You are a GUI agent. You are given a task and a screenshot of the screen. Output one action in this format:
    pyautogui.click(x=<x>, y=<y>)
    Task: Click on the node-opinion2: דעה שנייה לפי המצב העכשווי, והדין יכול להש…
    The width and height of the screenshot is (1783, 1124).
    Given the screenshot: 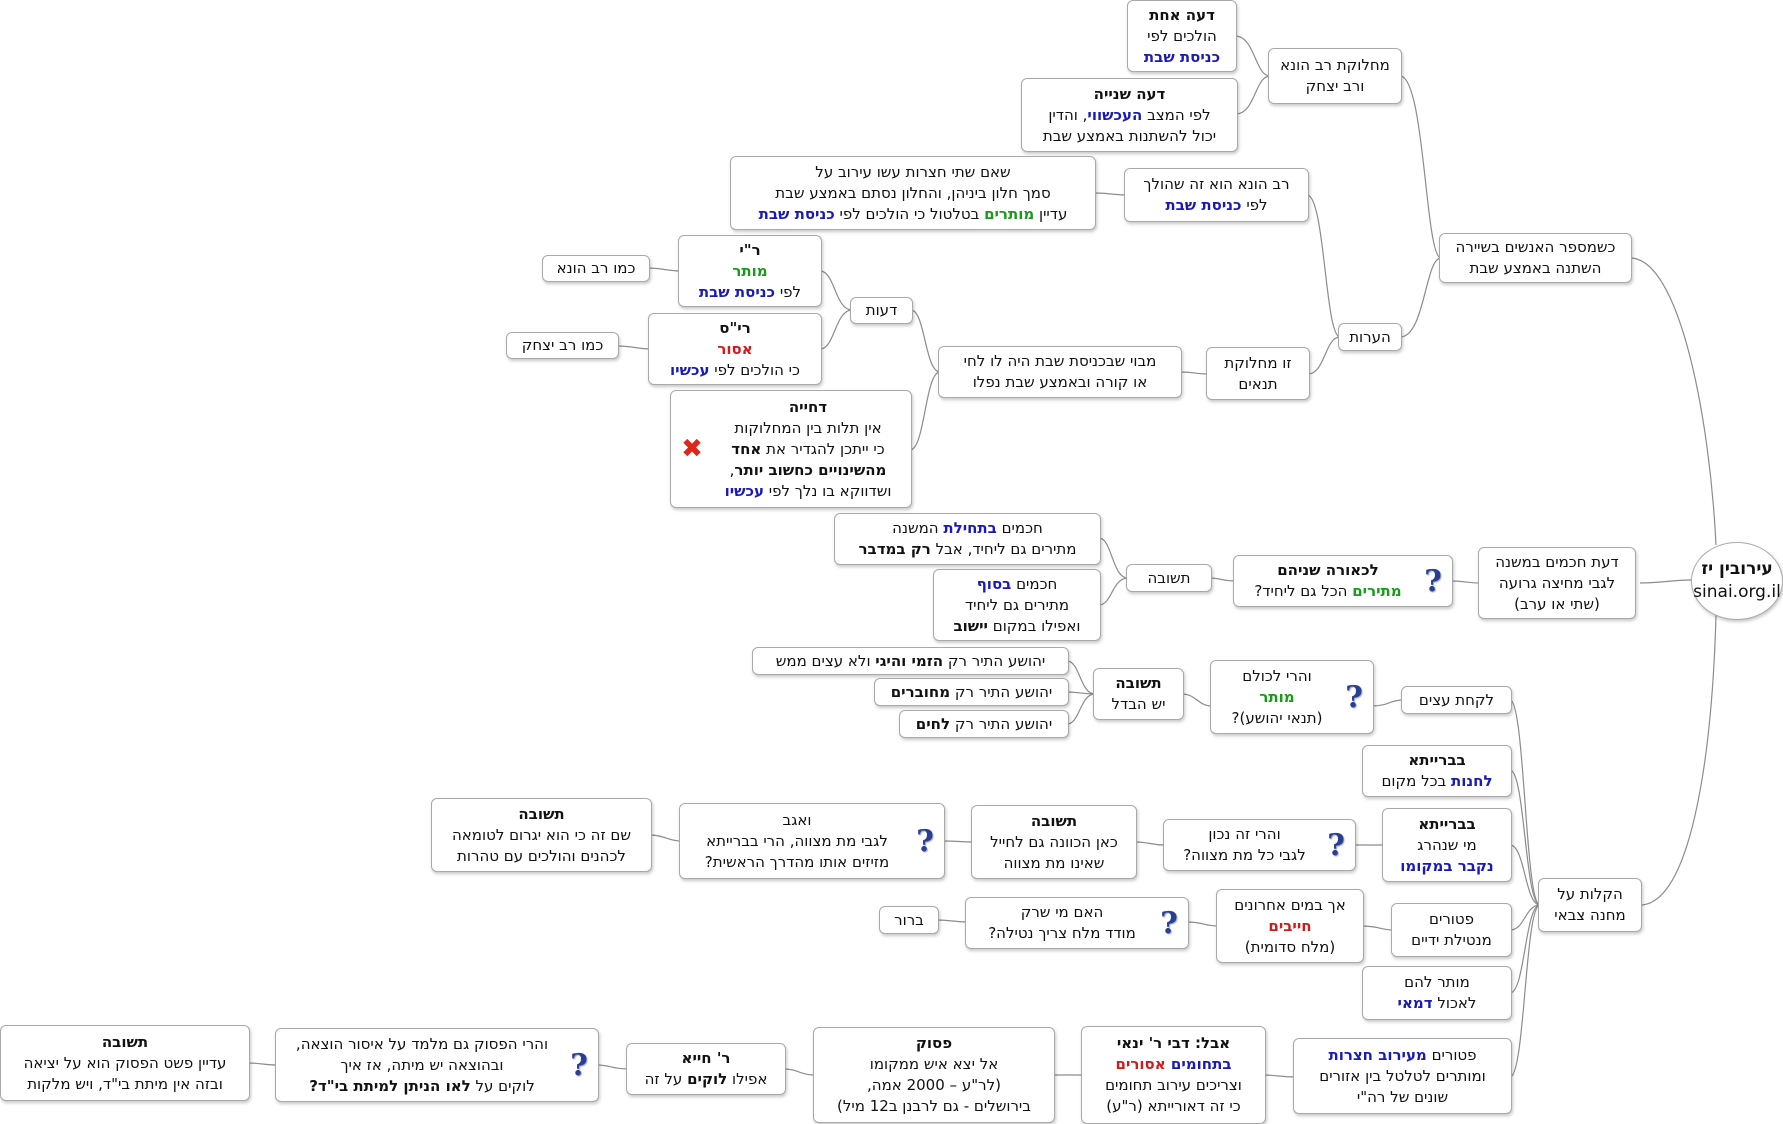 What is the action you would take?
    pyautogui.click(x=1129, y=115)
    